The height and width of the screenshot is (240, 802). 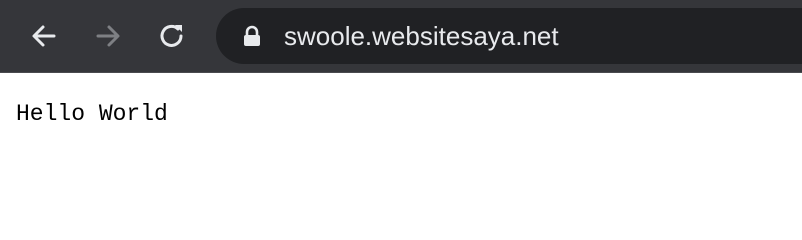 I want to click on reload-button, so click(x=172, y=36).